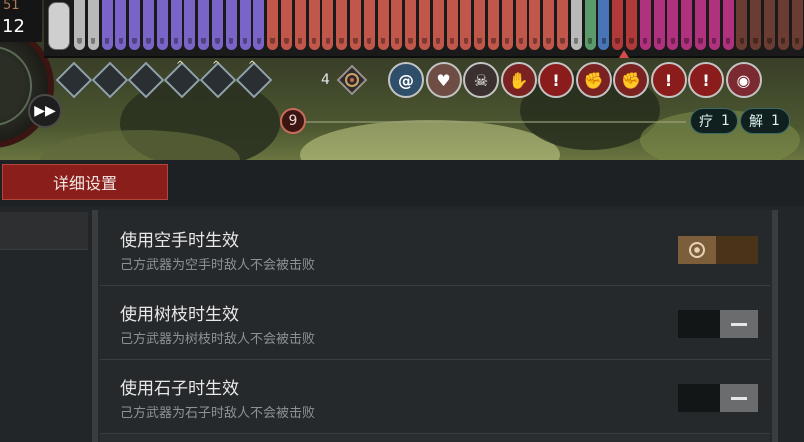 This screenshot has width=804, height=442. I want to click on scrollbar, so click(775, 326).